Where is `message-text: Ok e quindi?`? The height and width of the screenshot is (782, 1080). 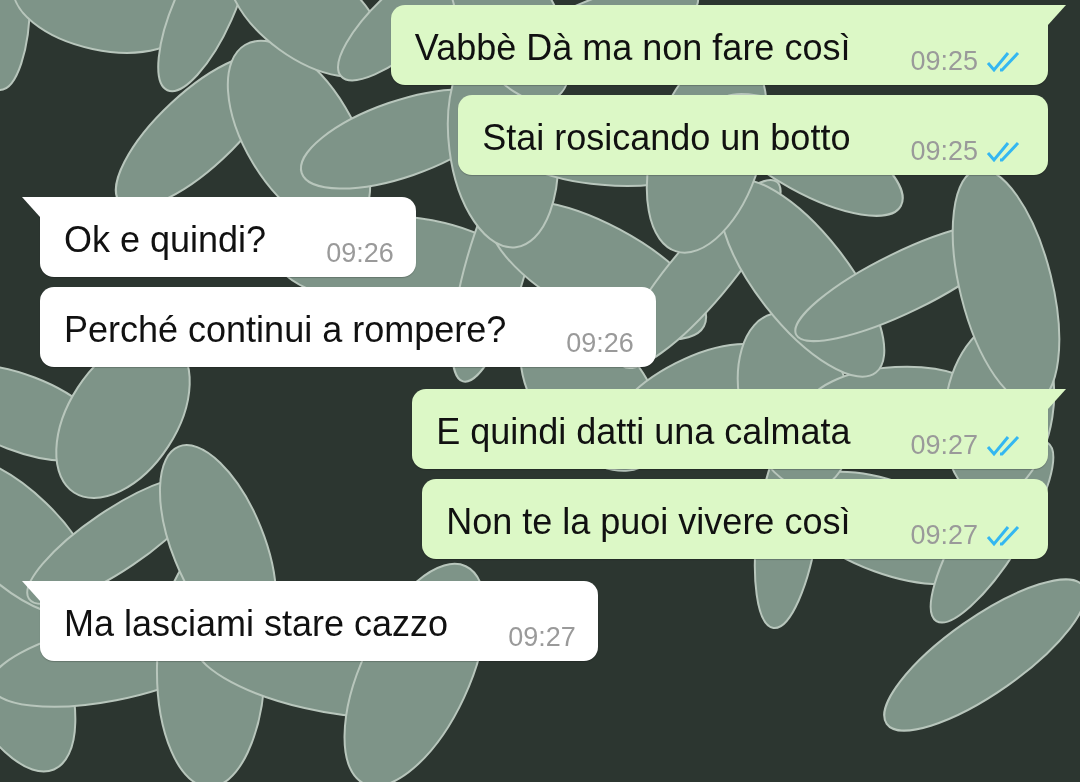
message-text: Ok e quindi? is located at coordinates (165, 240).